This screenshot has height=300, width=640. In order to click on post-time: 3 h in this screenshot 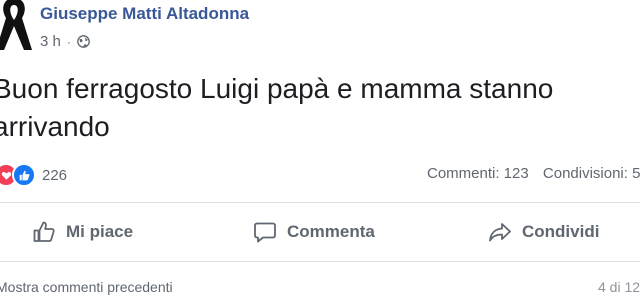, I will do `click(50, 41)`.